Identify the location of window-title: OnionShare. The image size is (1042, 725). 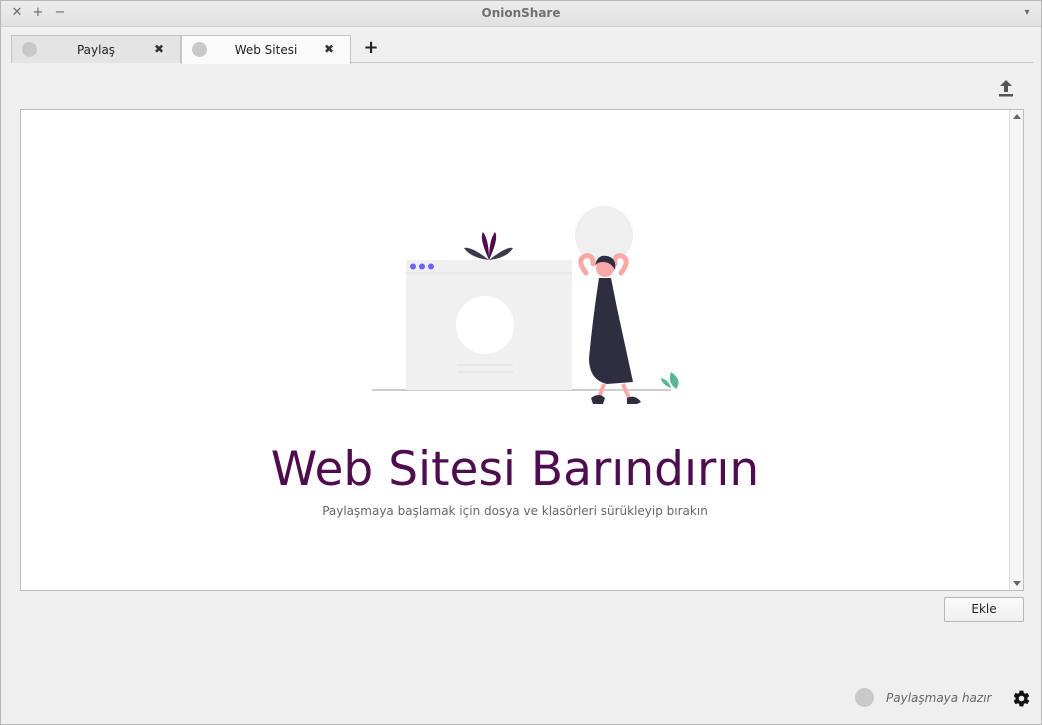
(521, 13).